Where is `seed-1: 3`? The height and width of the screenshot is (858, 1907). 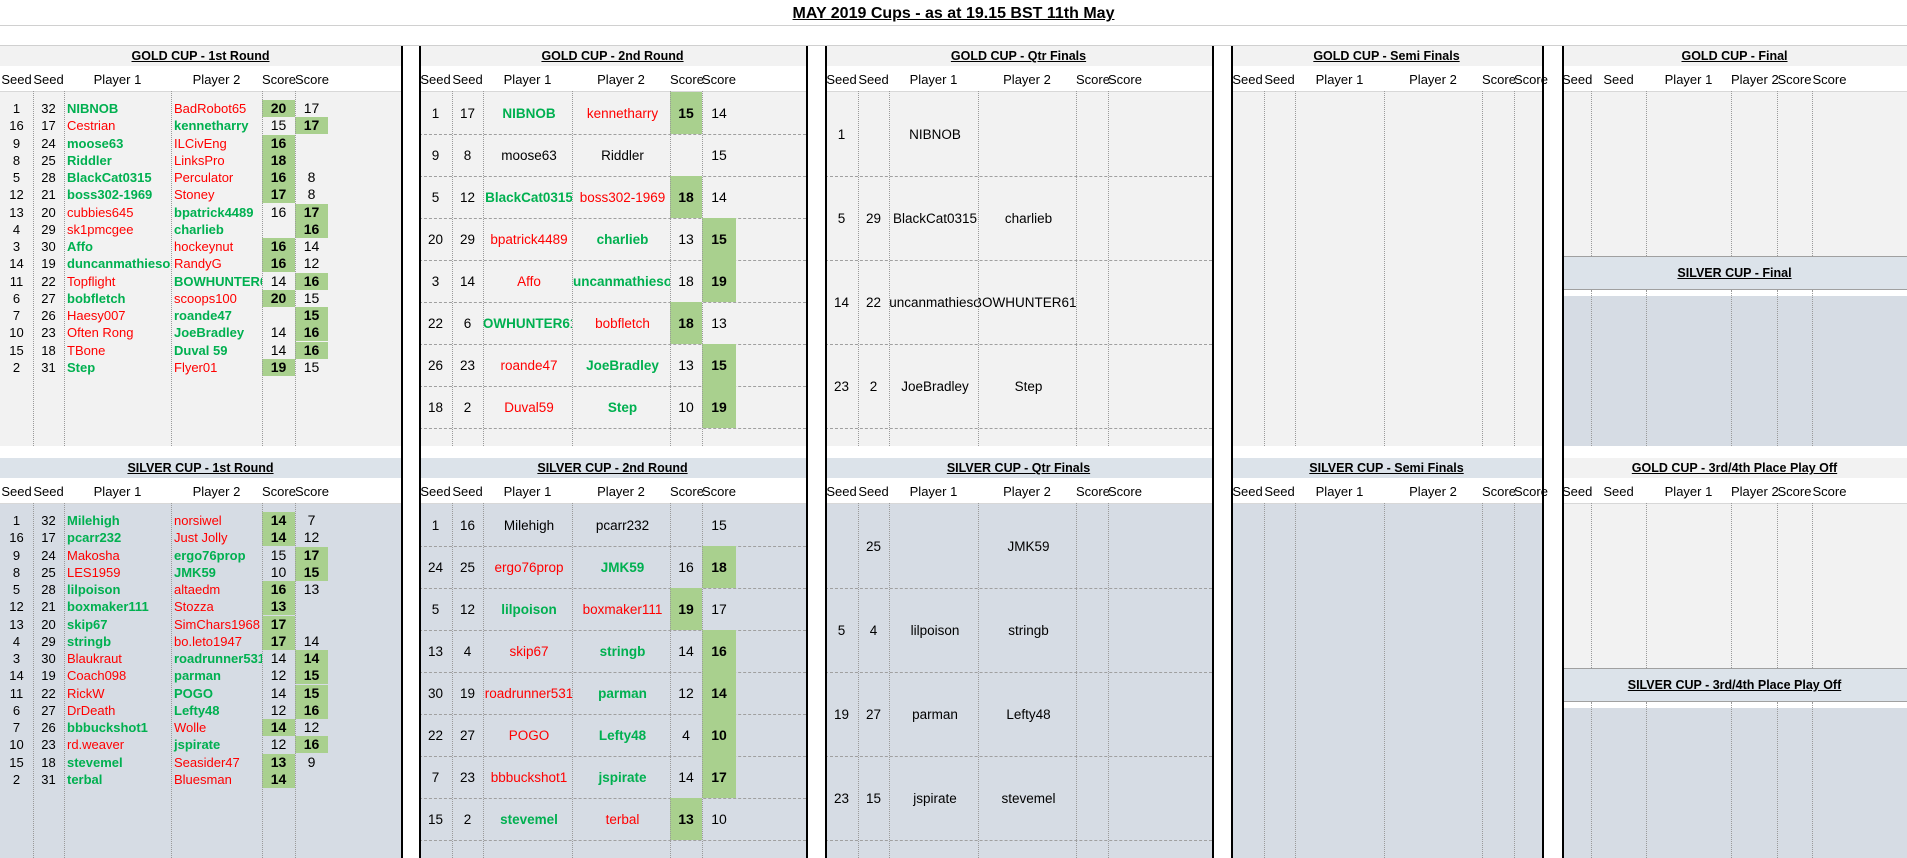
seed-1: 3 is located at coordinates (16, 658).